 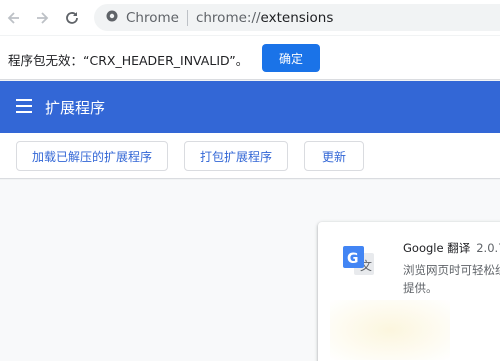 What do you see at coordinates (236, 156) in the screenshot?
I see `pack-extension-button: 打包扩展程序` at bounding box center [236, 156].